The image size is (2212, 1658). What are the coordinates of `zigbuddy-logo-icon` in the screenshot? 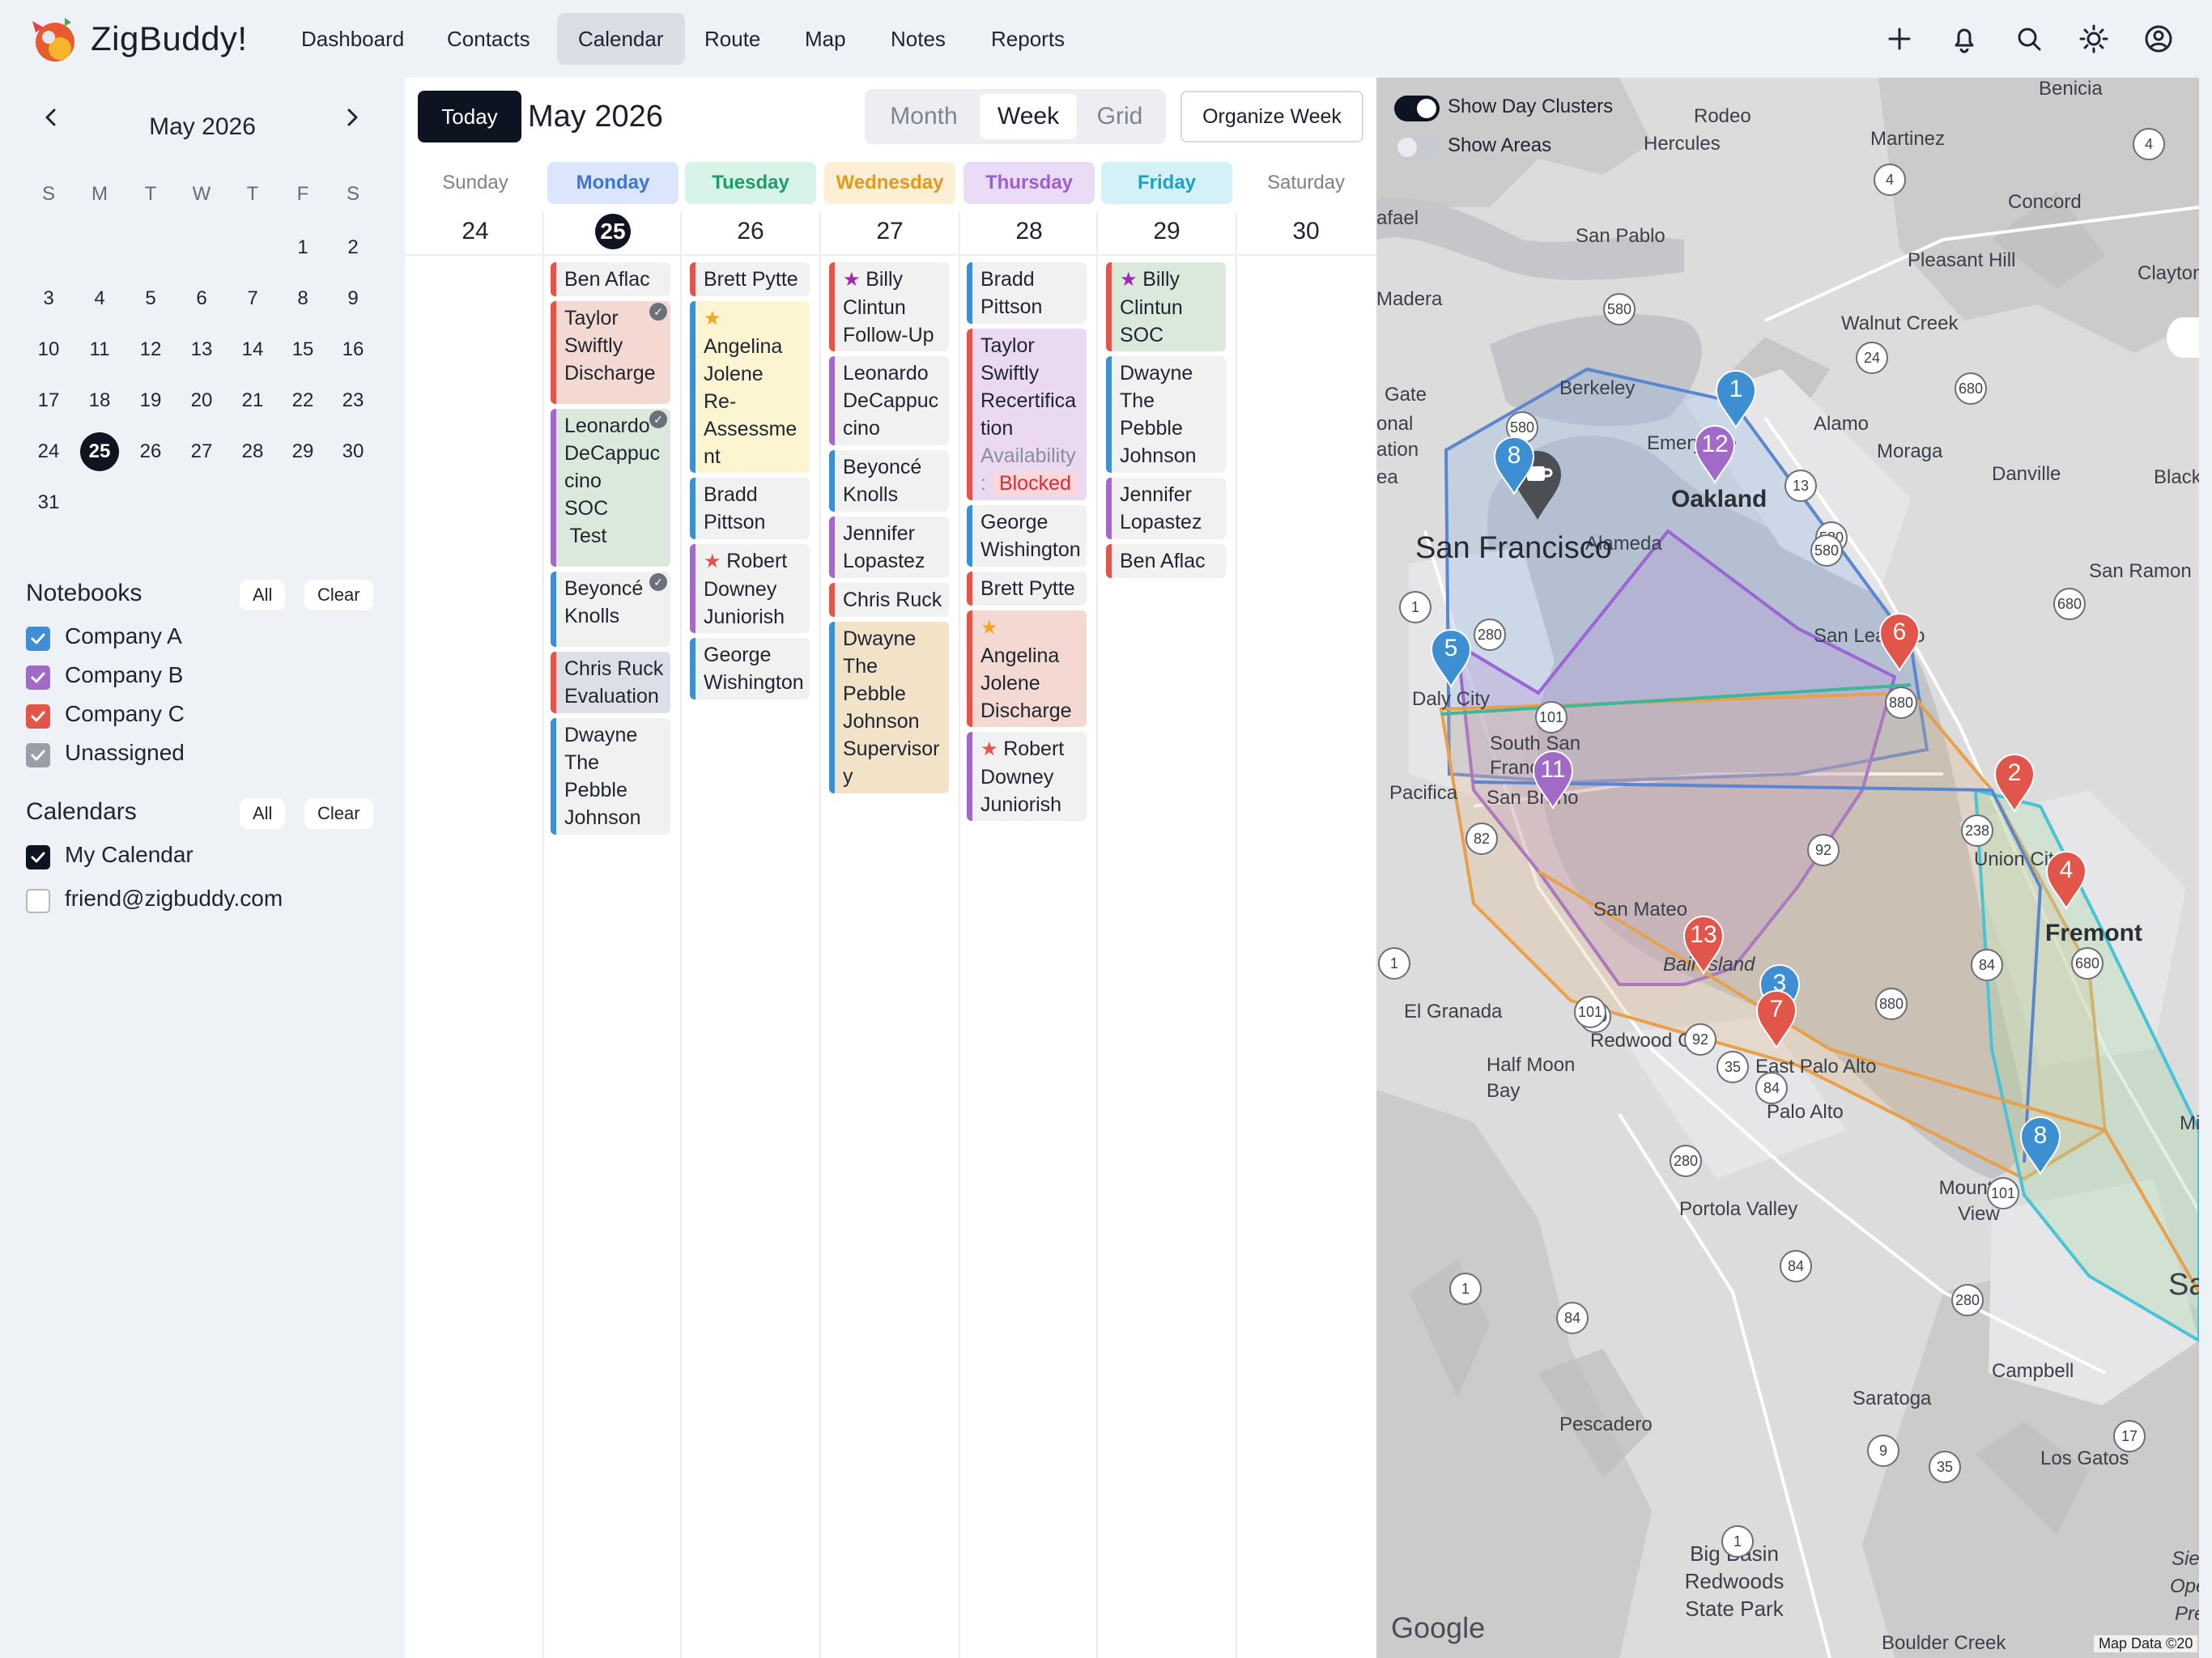 It's located at (53, 39).